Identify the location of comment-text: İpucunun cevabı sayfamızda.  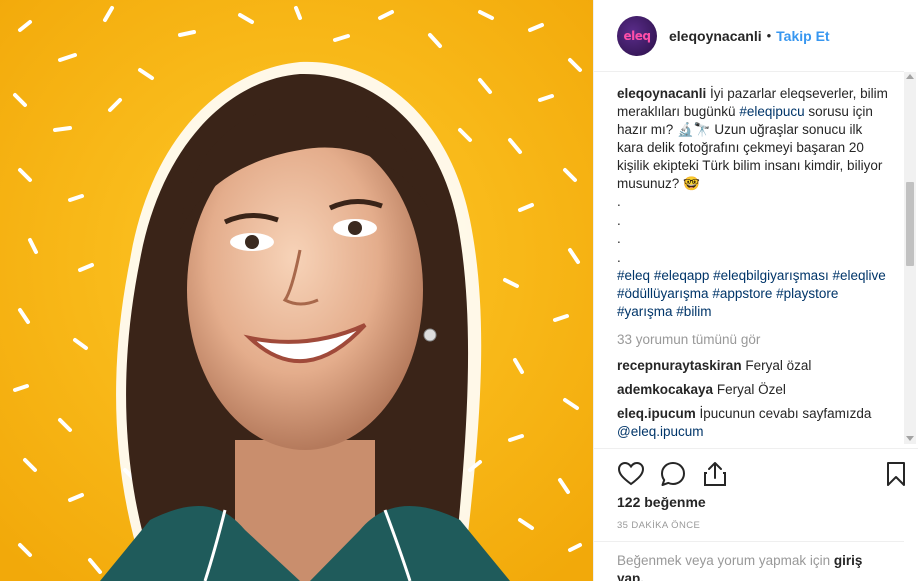
(785, 413).